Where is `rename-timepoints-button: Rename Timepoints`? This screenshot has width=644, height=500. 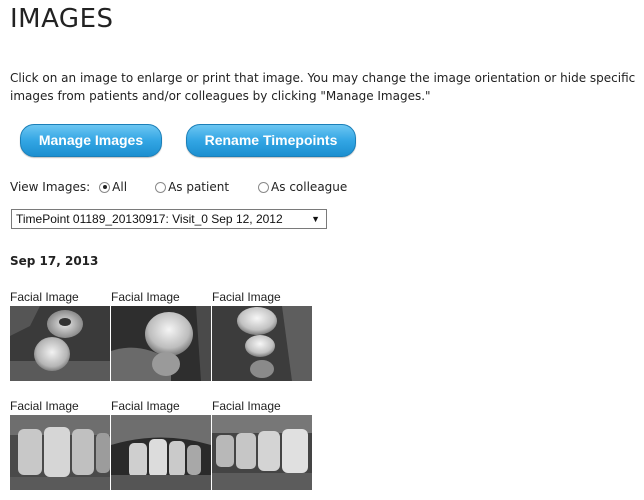 rename-timepoints-button: Rename Timepoints is located at coordinates (271, 140).